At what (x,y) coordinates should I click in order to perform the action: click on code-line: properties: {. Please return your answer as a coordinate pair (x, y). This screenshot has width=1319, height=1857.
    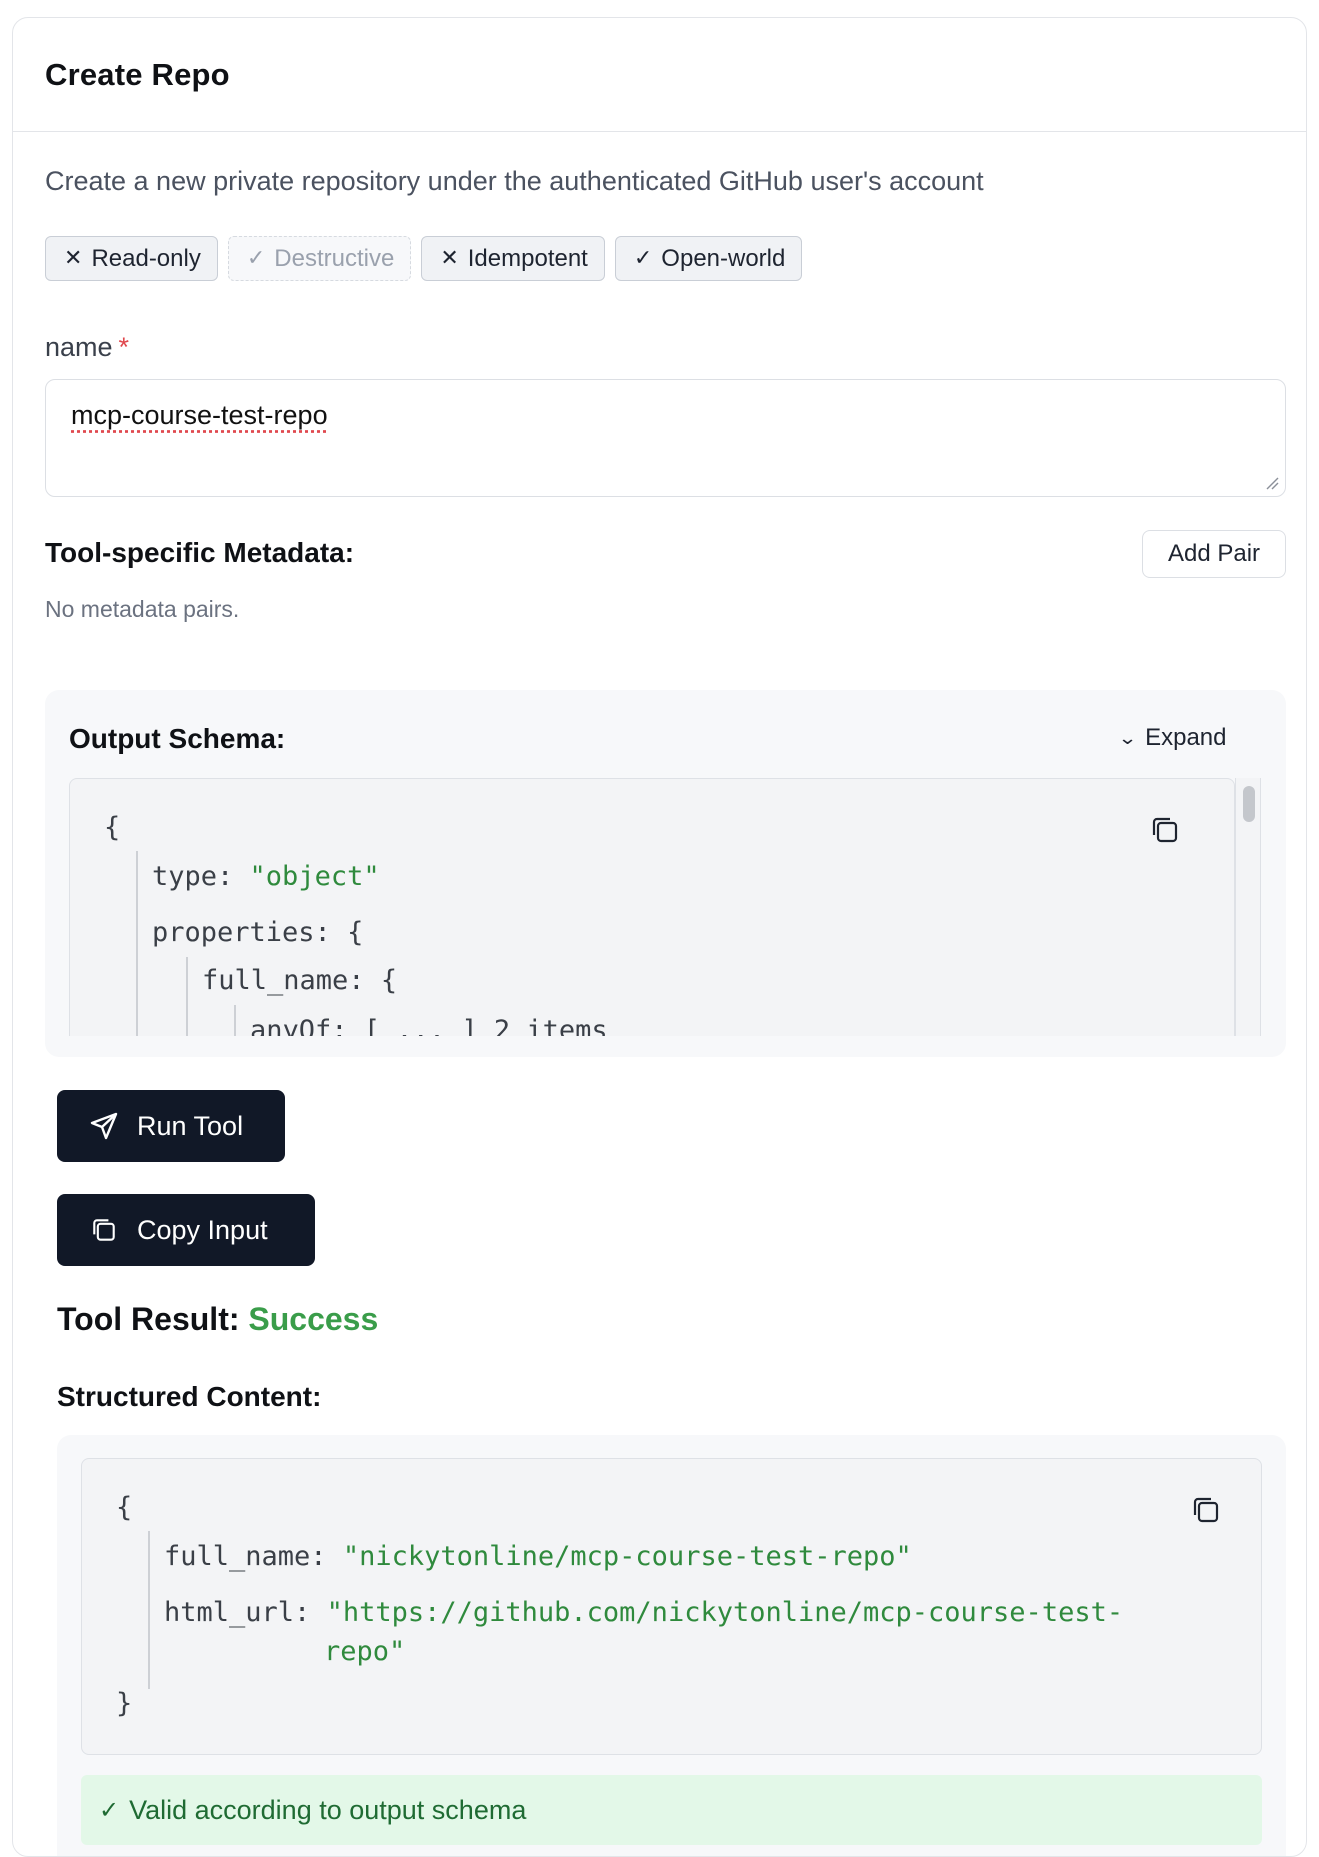
    Looking at the image, I should click on (257, 932).